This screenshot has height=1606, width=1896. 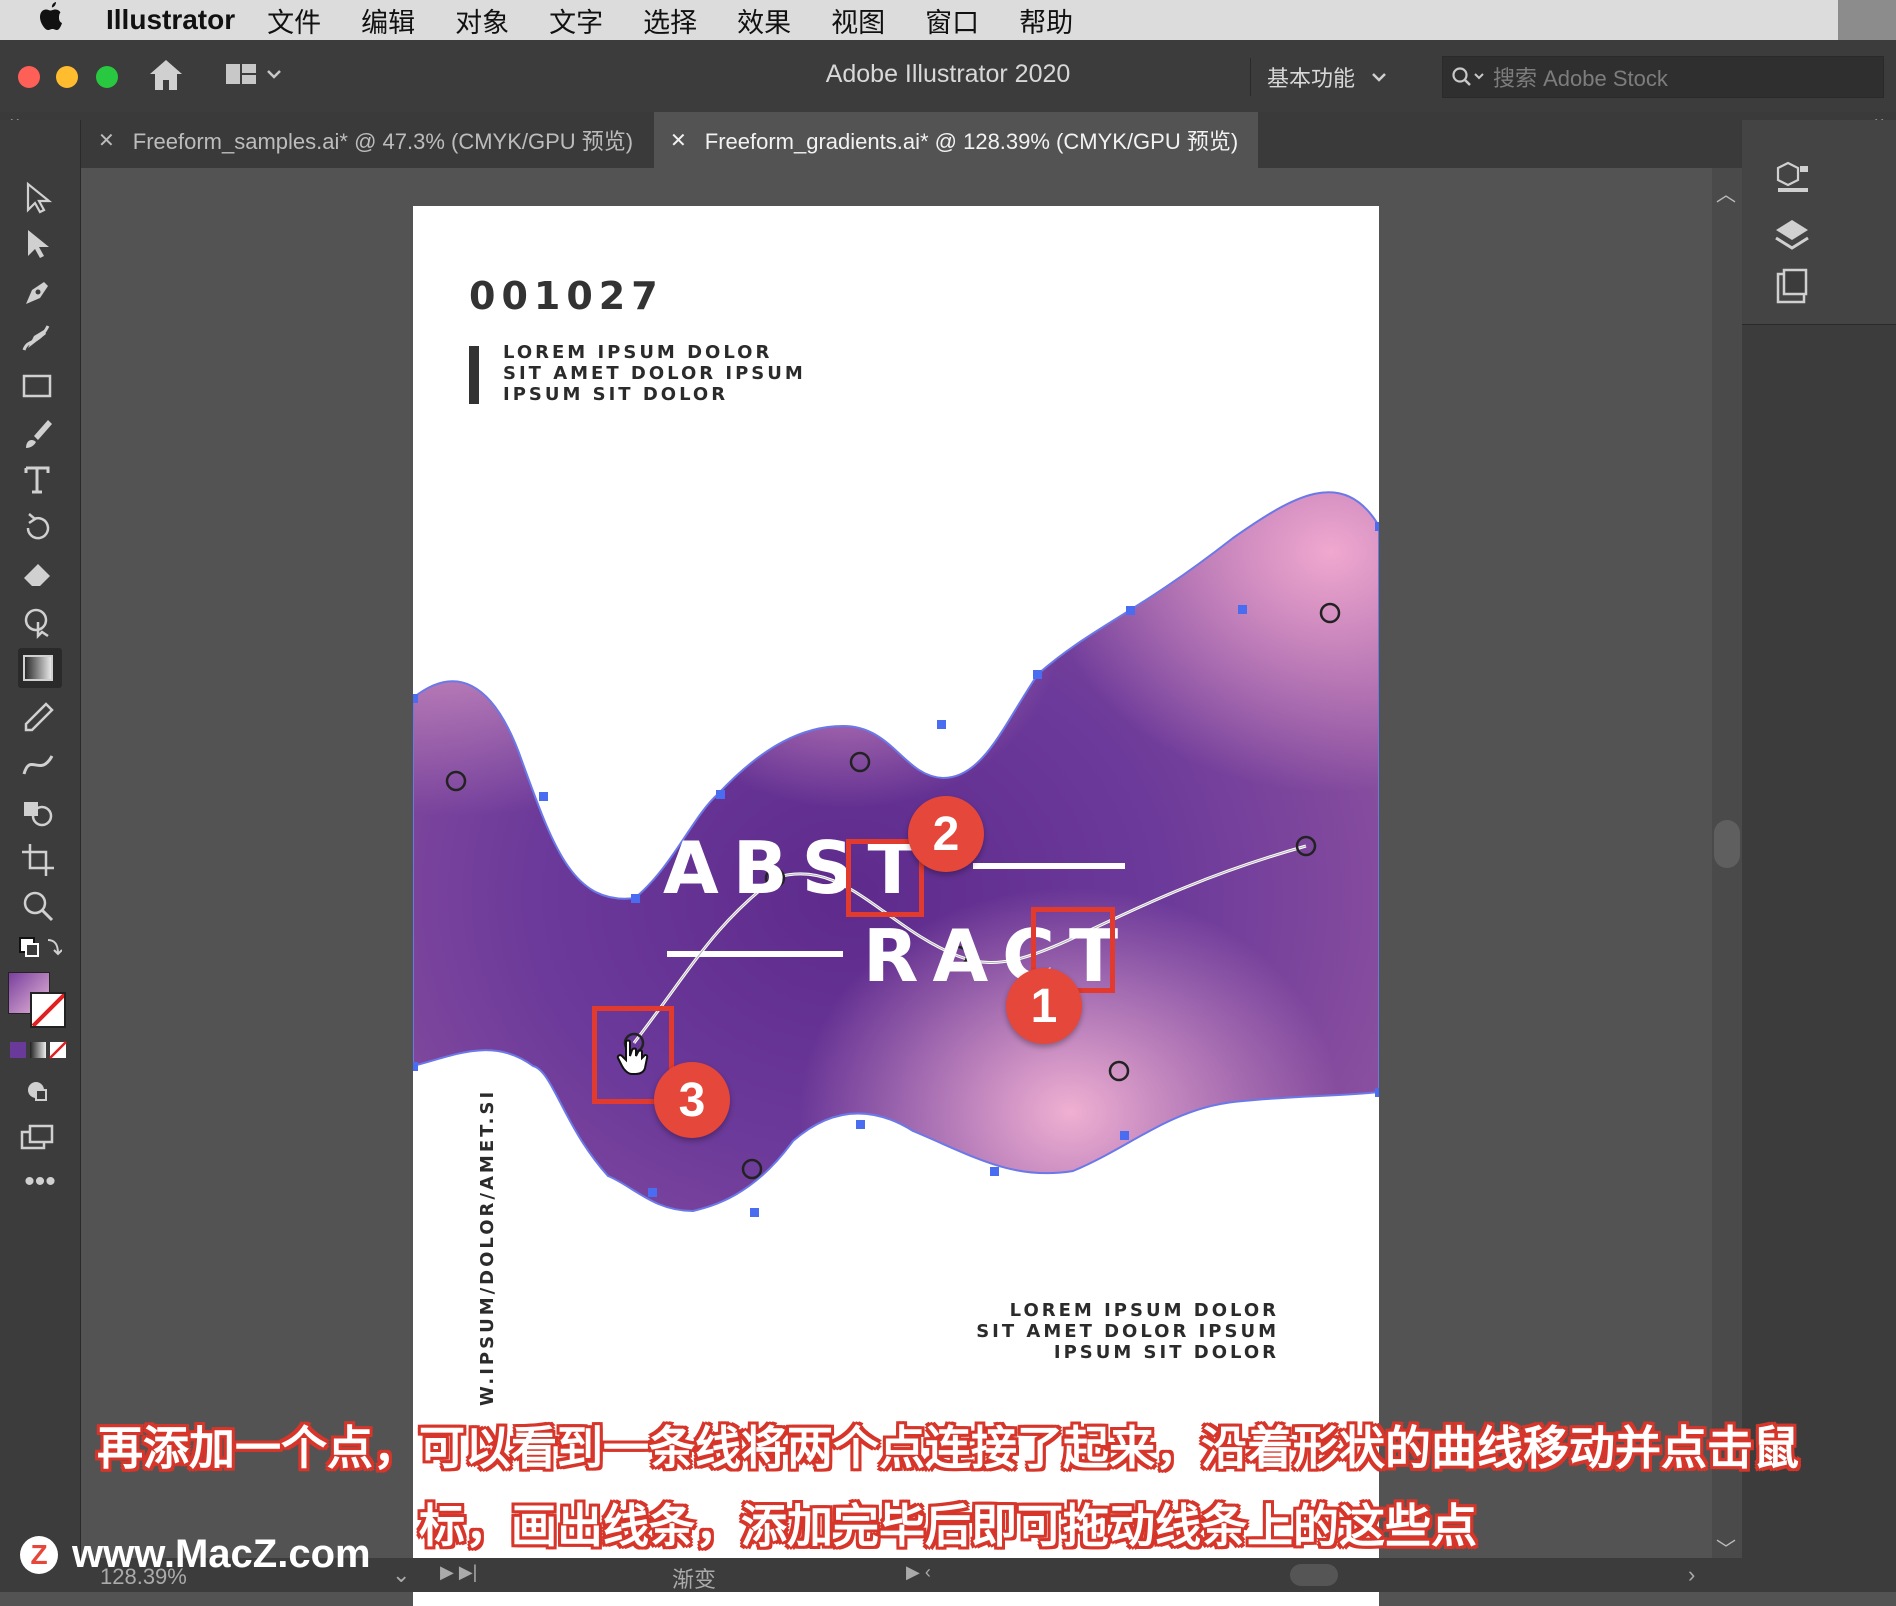 I want to click on menu-object: 对象, so click(x=482, y=20).